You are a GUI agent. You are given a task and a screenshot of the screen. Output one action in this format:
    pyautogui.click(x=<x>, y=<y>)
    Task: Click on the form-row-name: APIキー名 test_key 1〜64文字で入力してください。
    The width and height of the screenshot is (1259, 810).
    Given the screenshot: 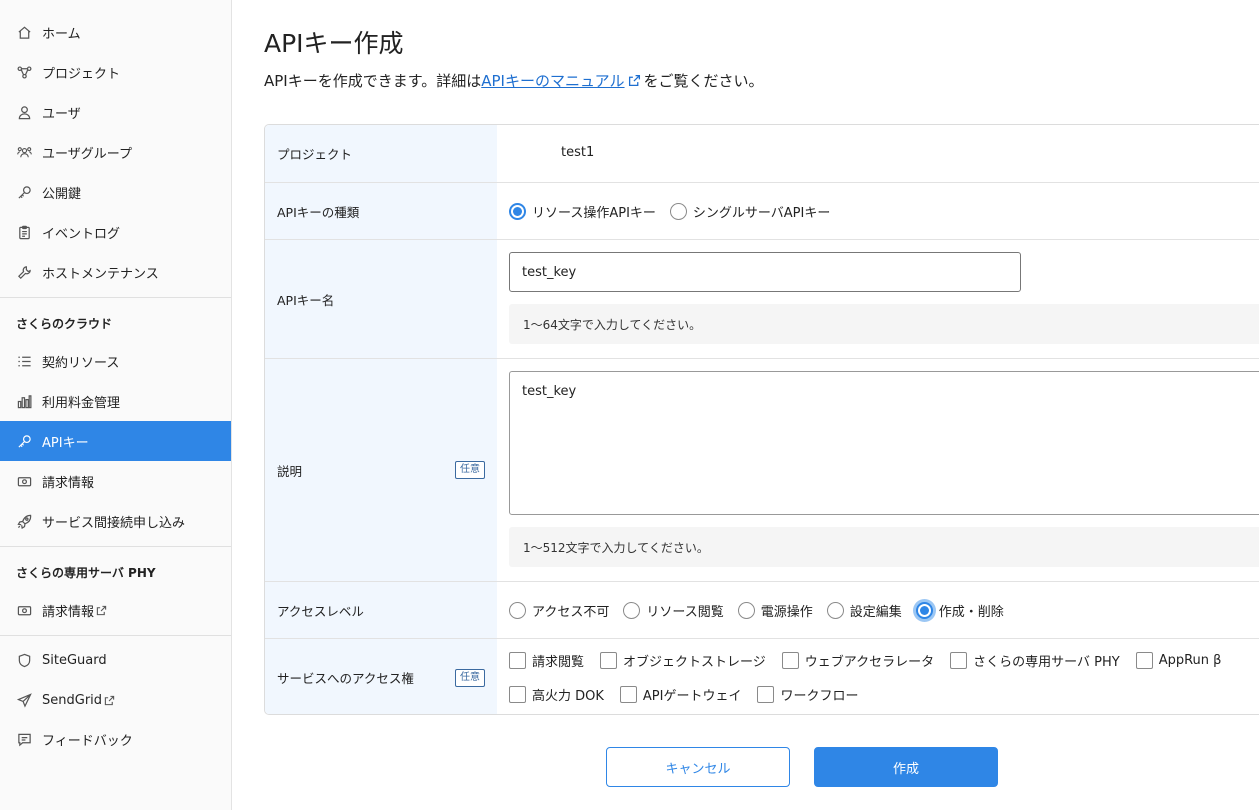 What is the action you would take?
    pyautogui.click(x=762, y=298)
    